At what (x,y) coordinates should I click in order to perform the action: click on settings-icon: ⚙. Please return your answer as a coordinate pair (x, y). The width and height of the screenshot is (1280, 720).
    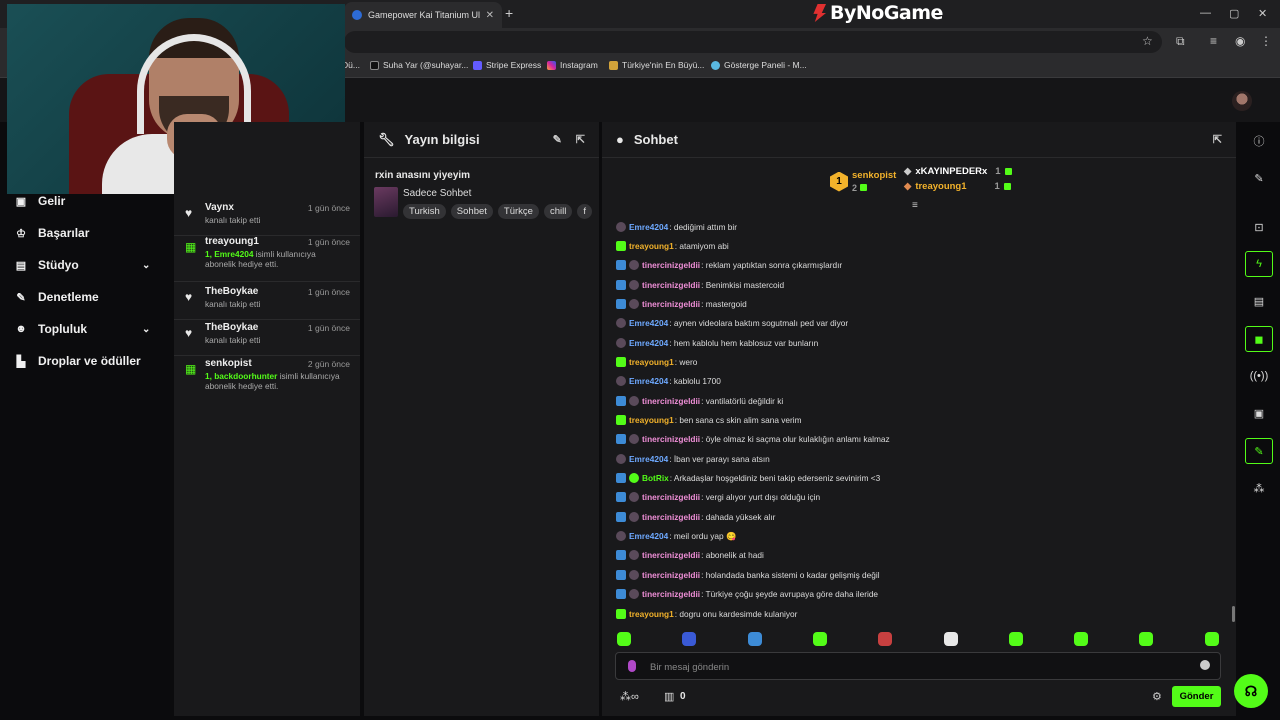
    Looking at the image, I should click on (1157, 696).